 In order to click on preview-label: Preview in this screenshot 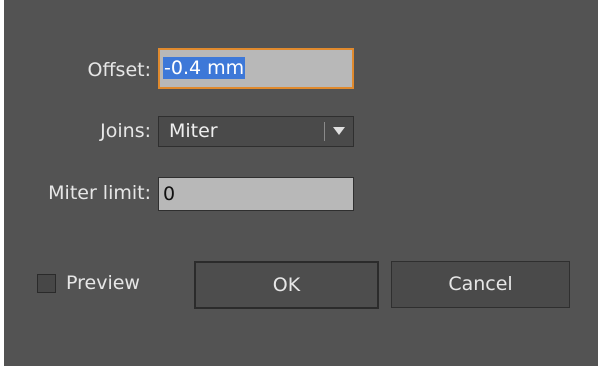, I will do `click(103, 283)`.